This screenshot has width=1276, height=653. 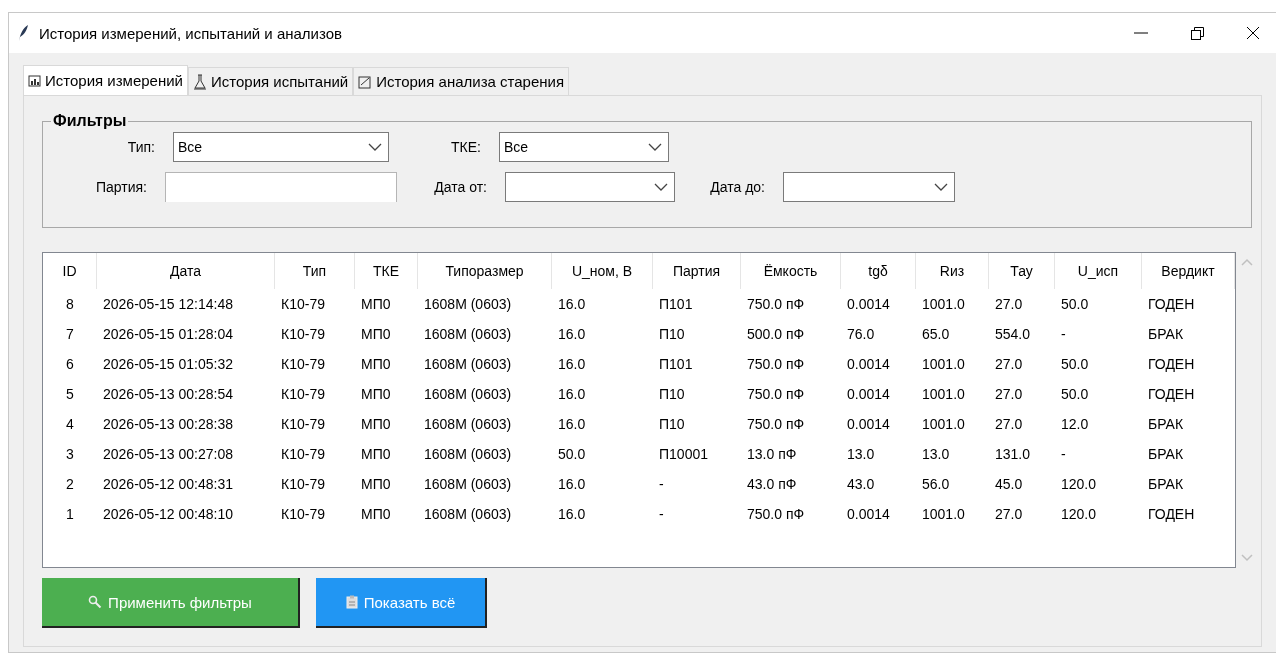 What do you see at coordinates (315, 271) in the screenshot?
I see `column-header: Тип` at bounding box center [315, 271].